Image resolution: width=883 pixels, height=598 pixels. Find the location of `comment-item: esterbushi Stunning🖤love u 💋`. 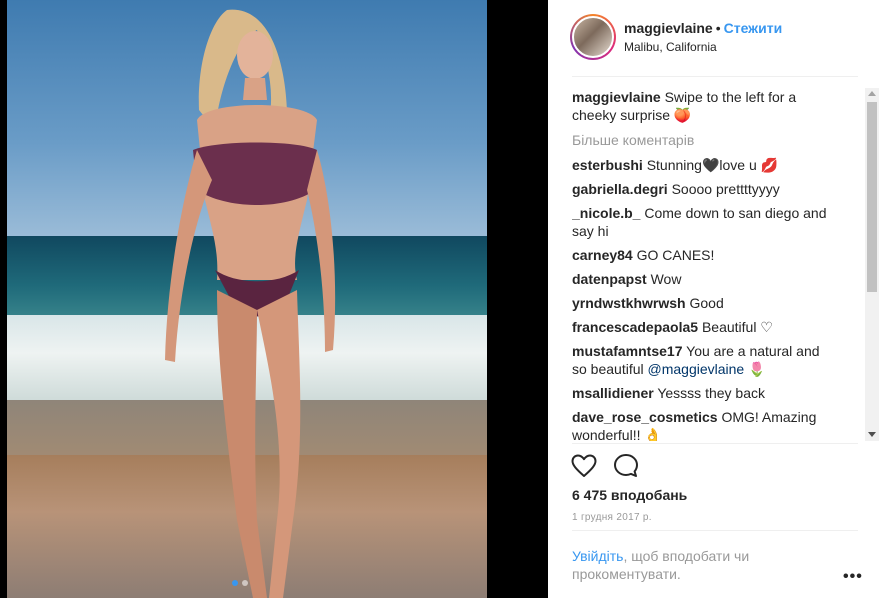

comment-item: esterbushi Stunning🖤love u 💋 is located at coordinates (718, 165).